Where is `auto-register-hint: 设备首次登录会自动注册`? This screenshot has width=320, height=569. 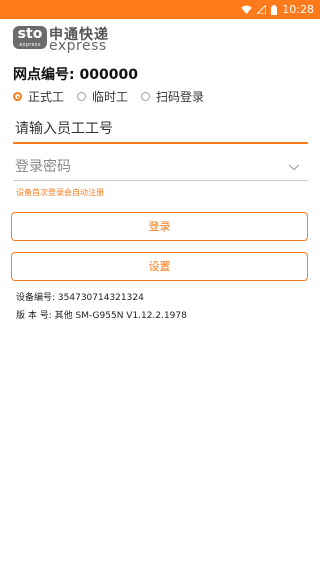 auto-register-hint: 设备首次登录会自动注册 is located at coordinates (60, 192).